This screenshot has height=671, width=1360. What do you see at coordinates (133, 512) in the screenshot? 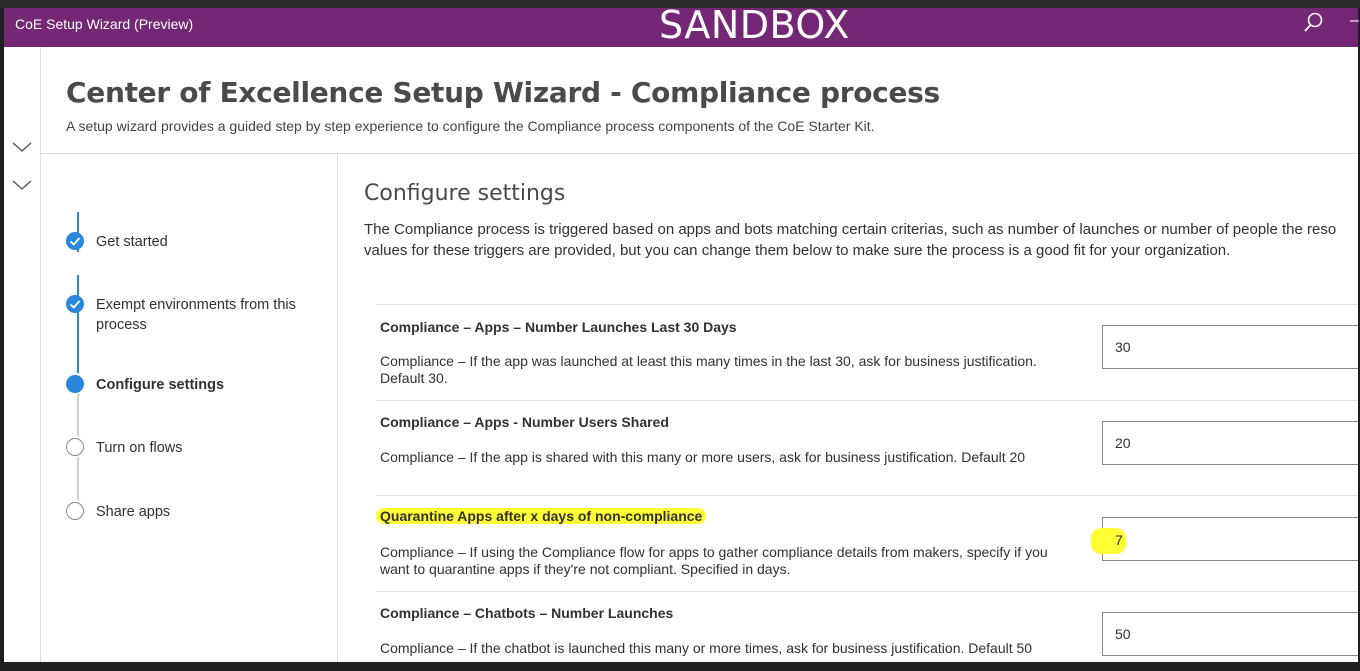
I see `step-label: Share apps` at bounding box center [133, 512].